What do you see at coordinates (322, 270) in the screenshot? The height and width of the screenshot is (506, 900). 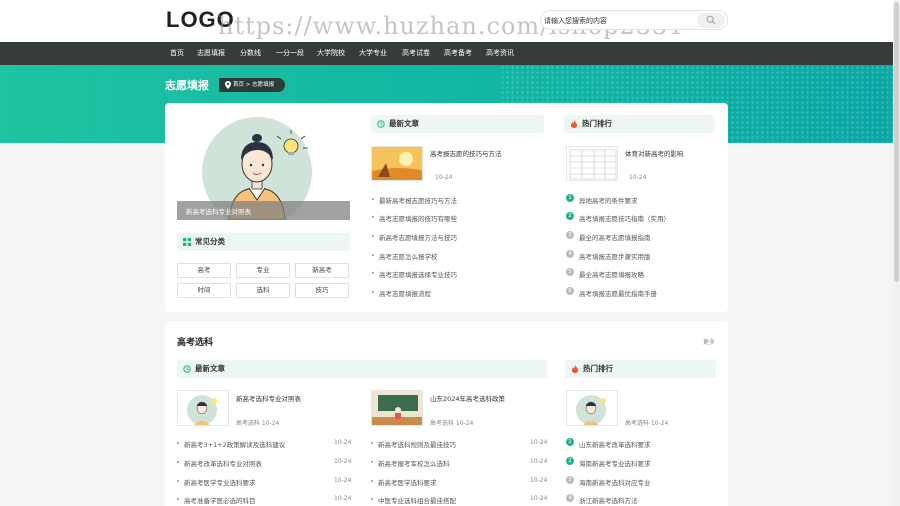 I see `category-tag-new-gaokao: 新高考` at bounding box center [322, 270].